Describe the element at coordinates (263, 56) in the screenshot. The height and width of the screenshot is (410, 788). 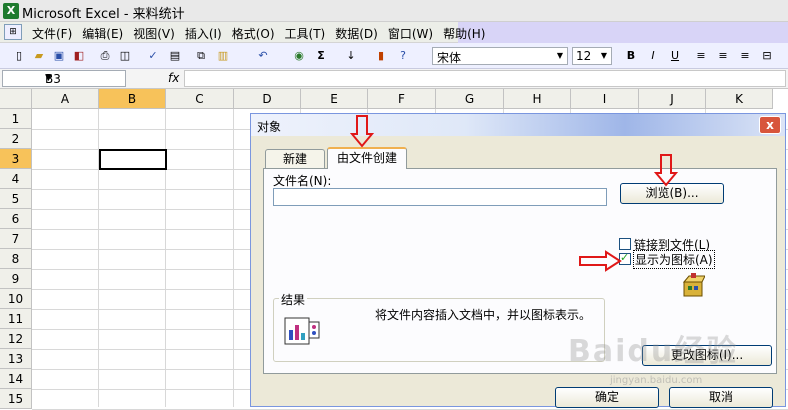
I see `undo-icon: ↶` at that location.